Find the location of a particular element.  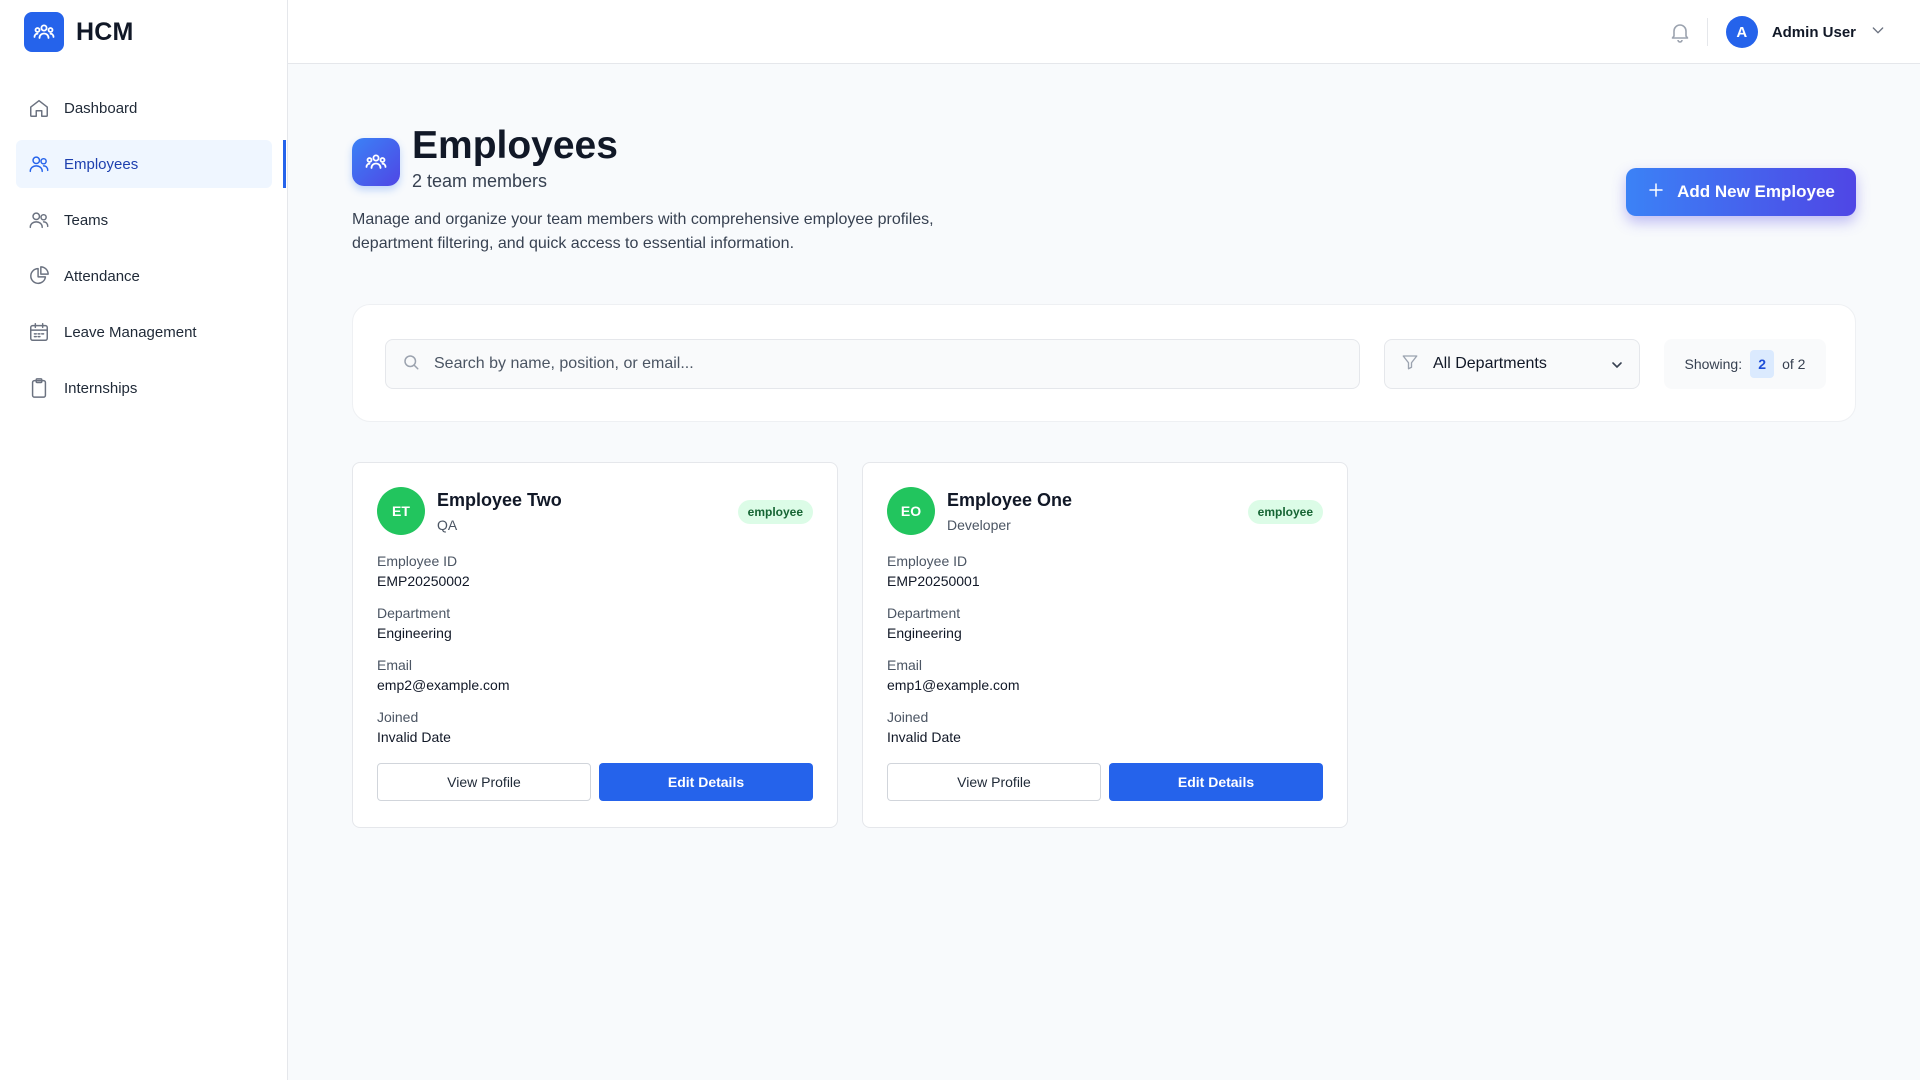

sidebar-item-label: Employees is located at coordinates (101, 164).